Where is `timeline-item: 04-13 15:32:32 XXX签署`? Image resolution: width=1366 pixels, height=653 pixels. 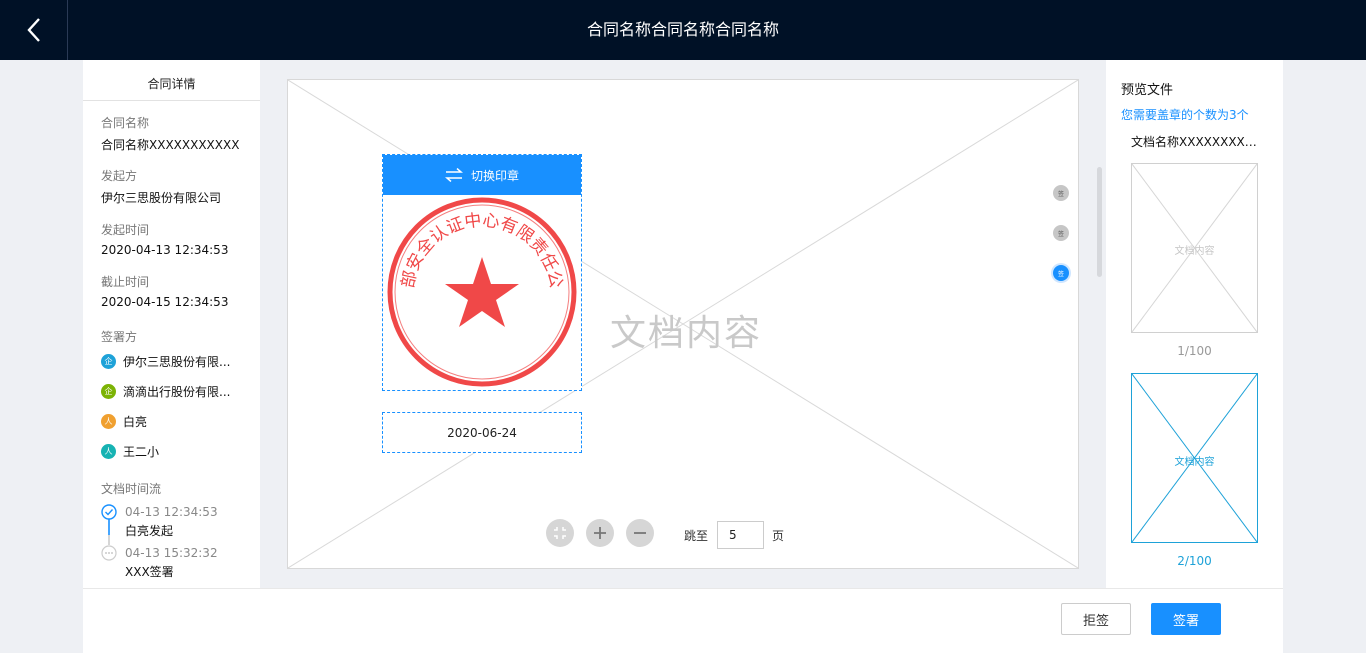 timeline-item: 04-13 15:32:32 XXX签署 is located at coordinates (171, 563).